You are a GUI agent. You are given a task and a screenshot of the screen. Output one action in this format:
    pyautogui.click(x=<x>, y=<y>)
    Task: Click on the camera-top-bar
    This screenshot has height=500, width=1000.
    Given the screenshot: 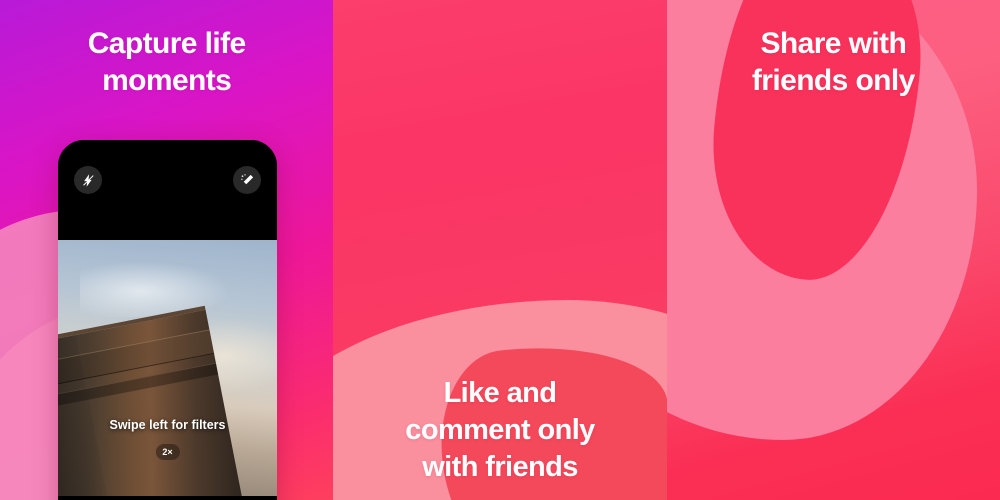 What is the action you would take?
    pyautogui.click(x=167, y=190)
    